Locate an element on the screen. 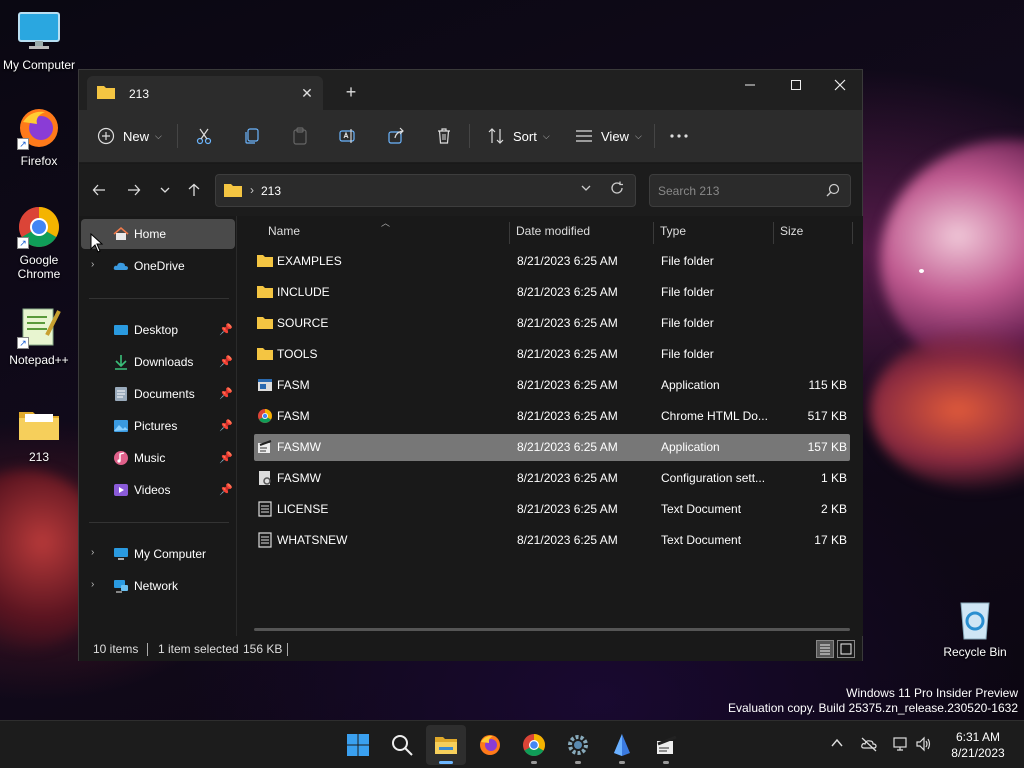 The height and width of the screenshot is (768, 1024). firefox-taskbar-button is located at coordinates (490, 745).